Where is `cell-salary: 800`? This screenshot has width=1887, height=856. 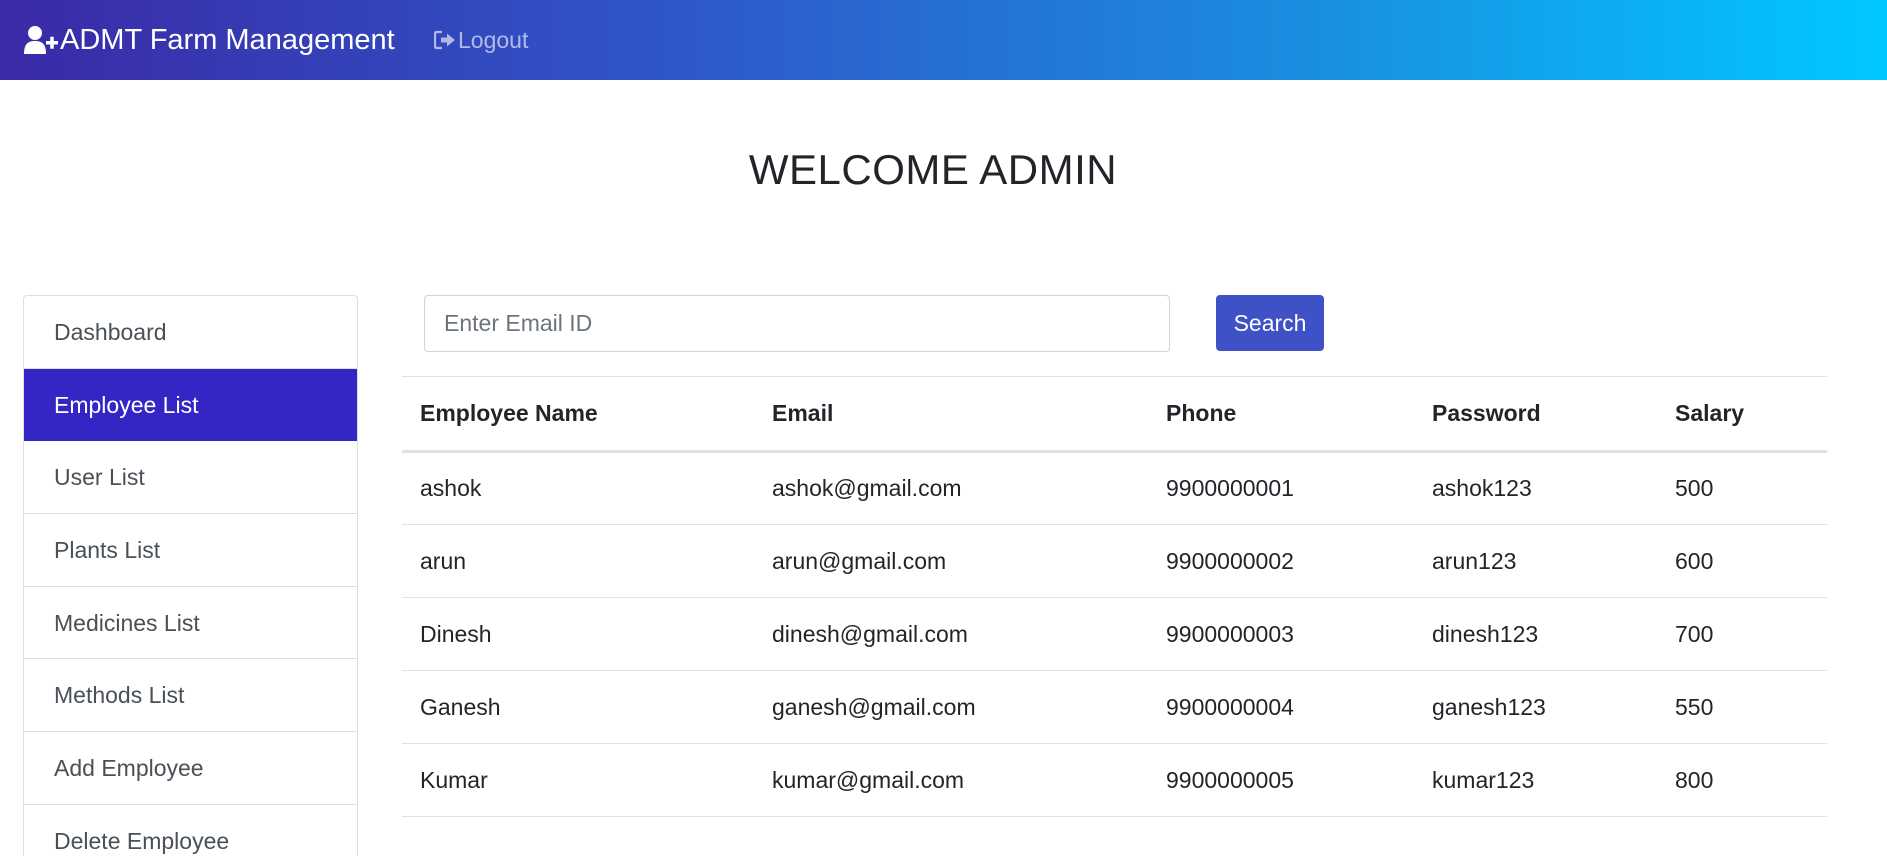
cell-salary: 800 is located at coordinates (1742, 780).